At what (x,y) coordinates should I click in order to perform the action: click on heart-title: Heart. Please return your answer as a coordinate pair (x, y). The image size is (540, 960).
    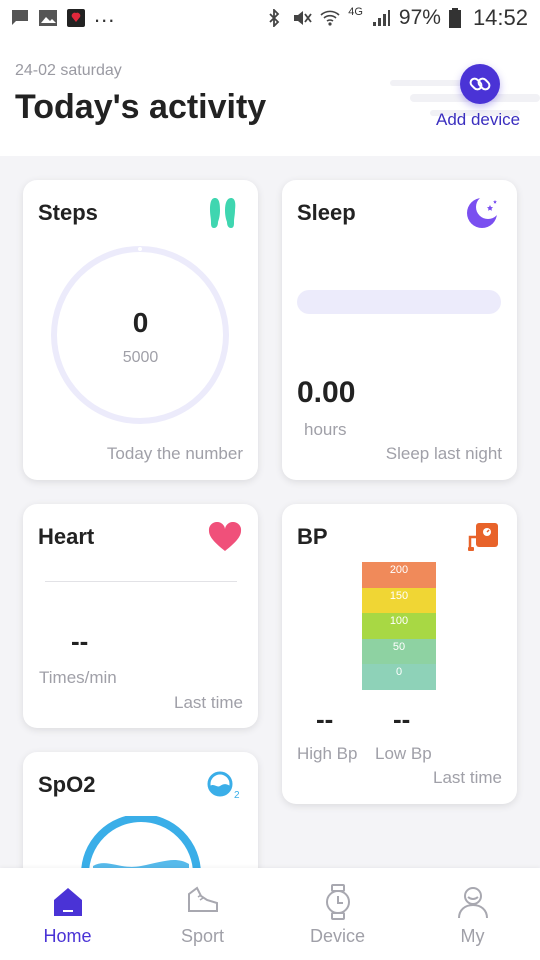
    Looking at the image, I should click on (66, 536).